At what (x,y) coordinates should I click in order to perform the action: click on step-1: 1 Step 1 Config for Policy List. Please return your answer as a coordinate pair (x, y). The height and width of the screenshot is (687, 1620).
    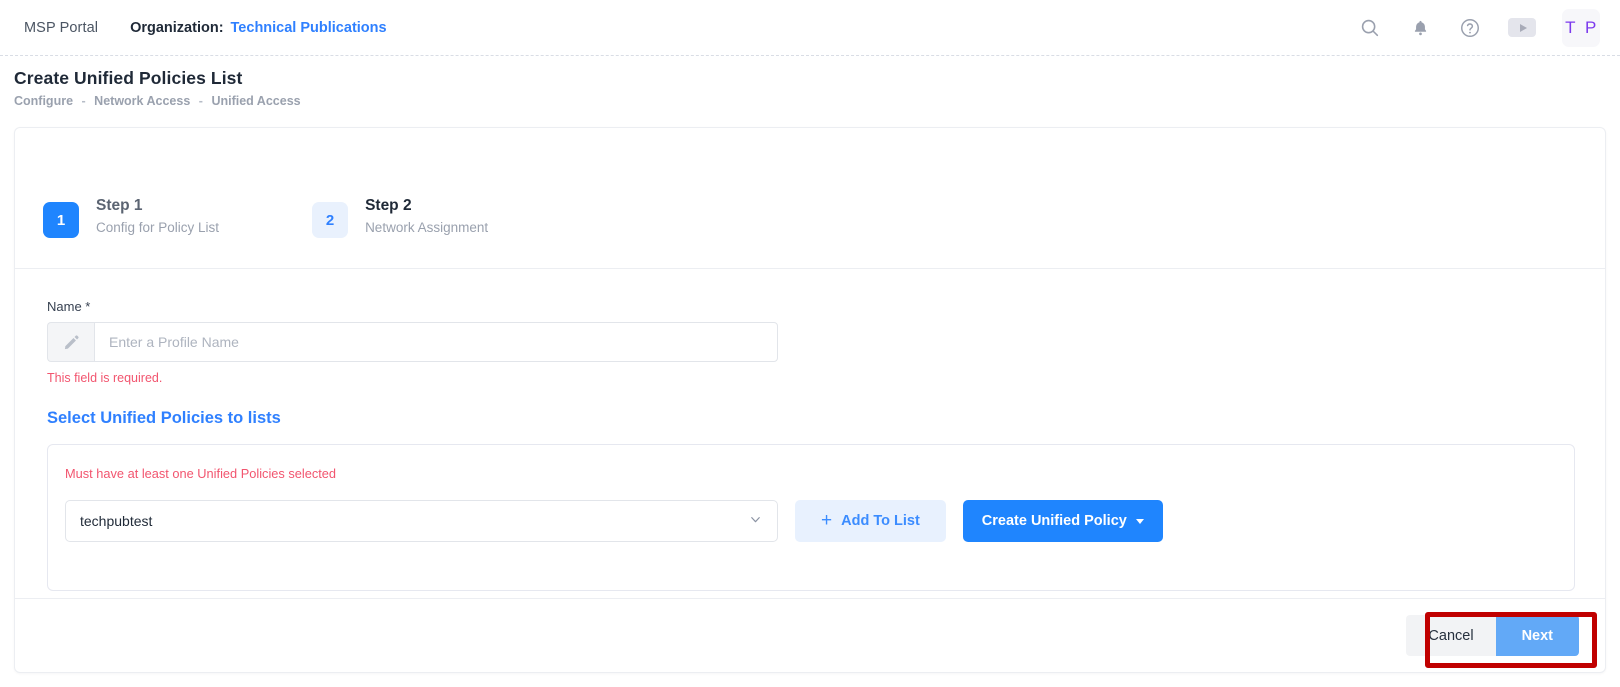
    Looking at the image, I should click on (131, 217).